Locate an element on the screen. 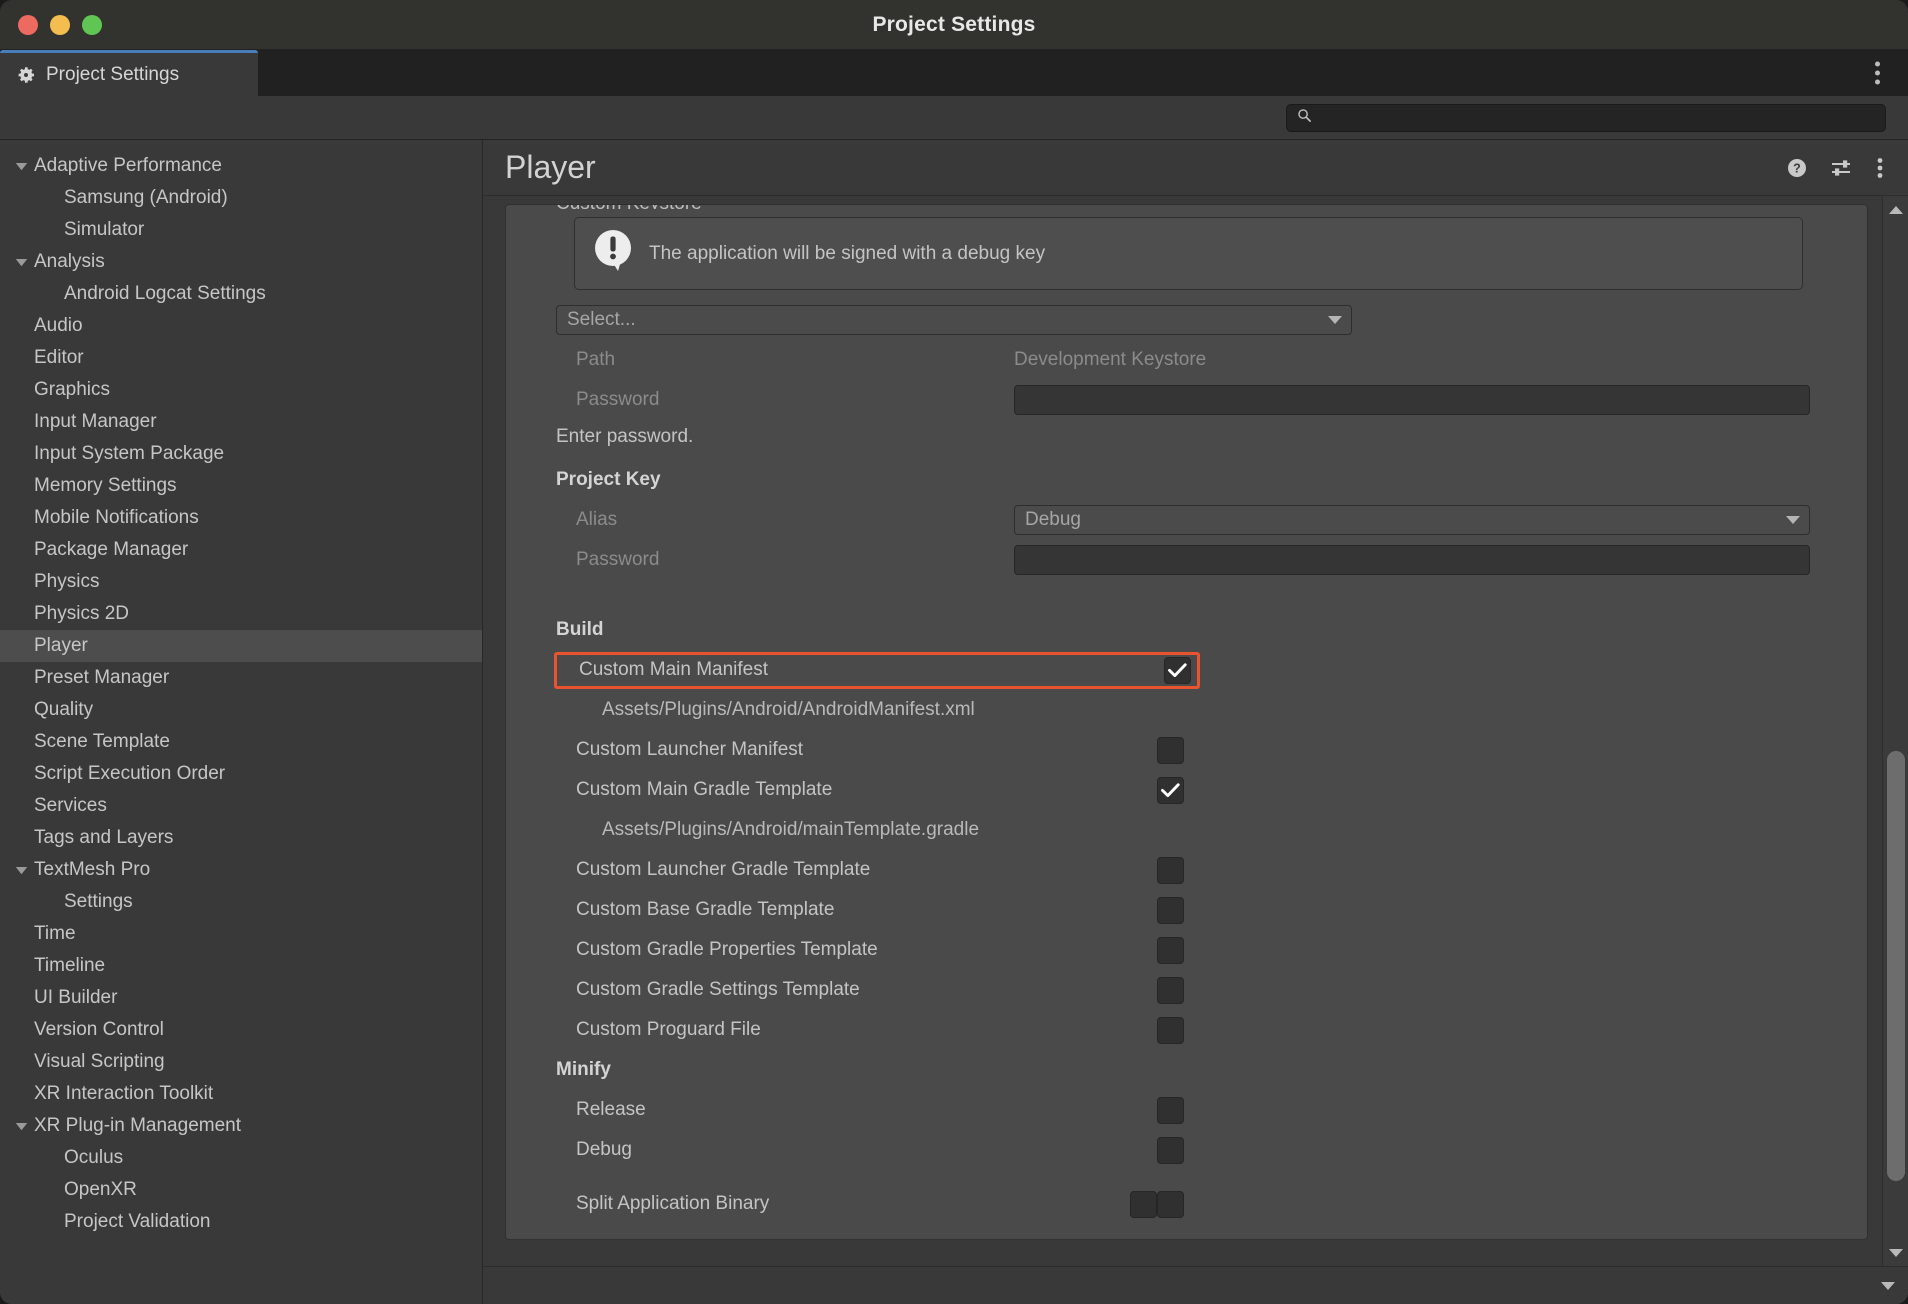  search-box is located at coordinates (1586, 117).